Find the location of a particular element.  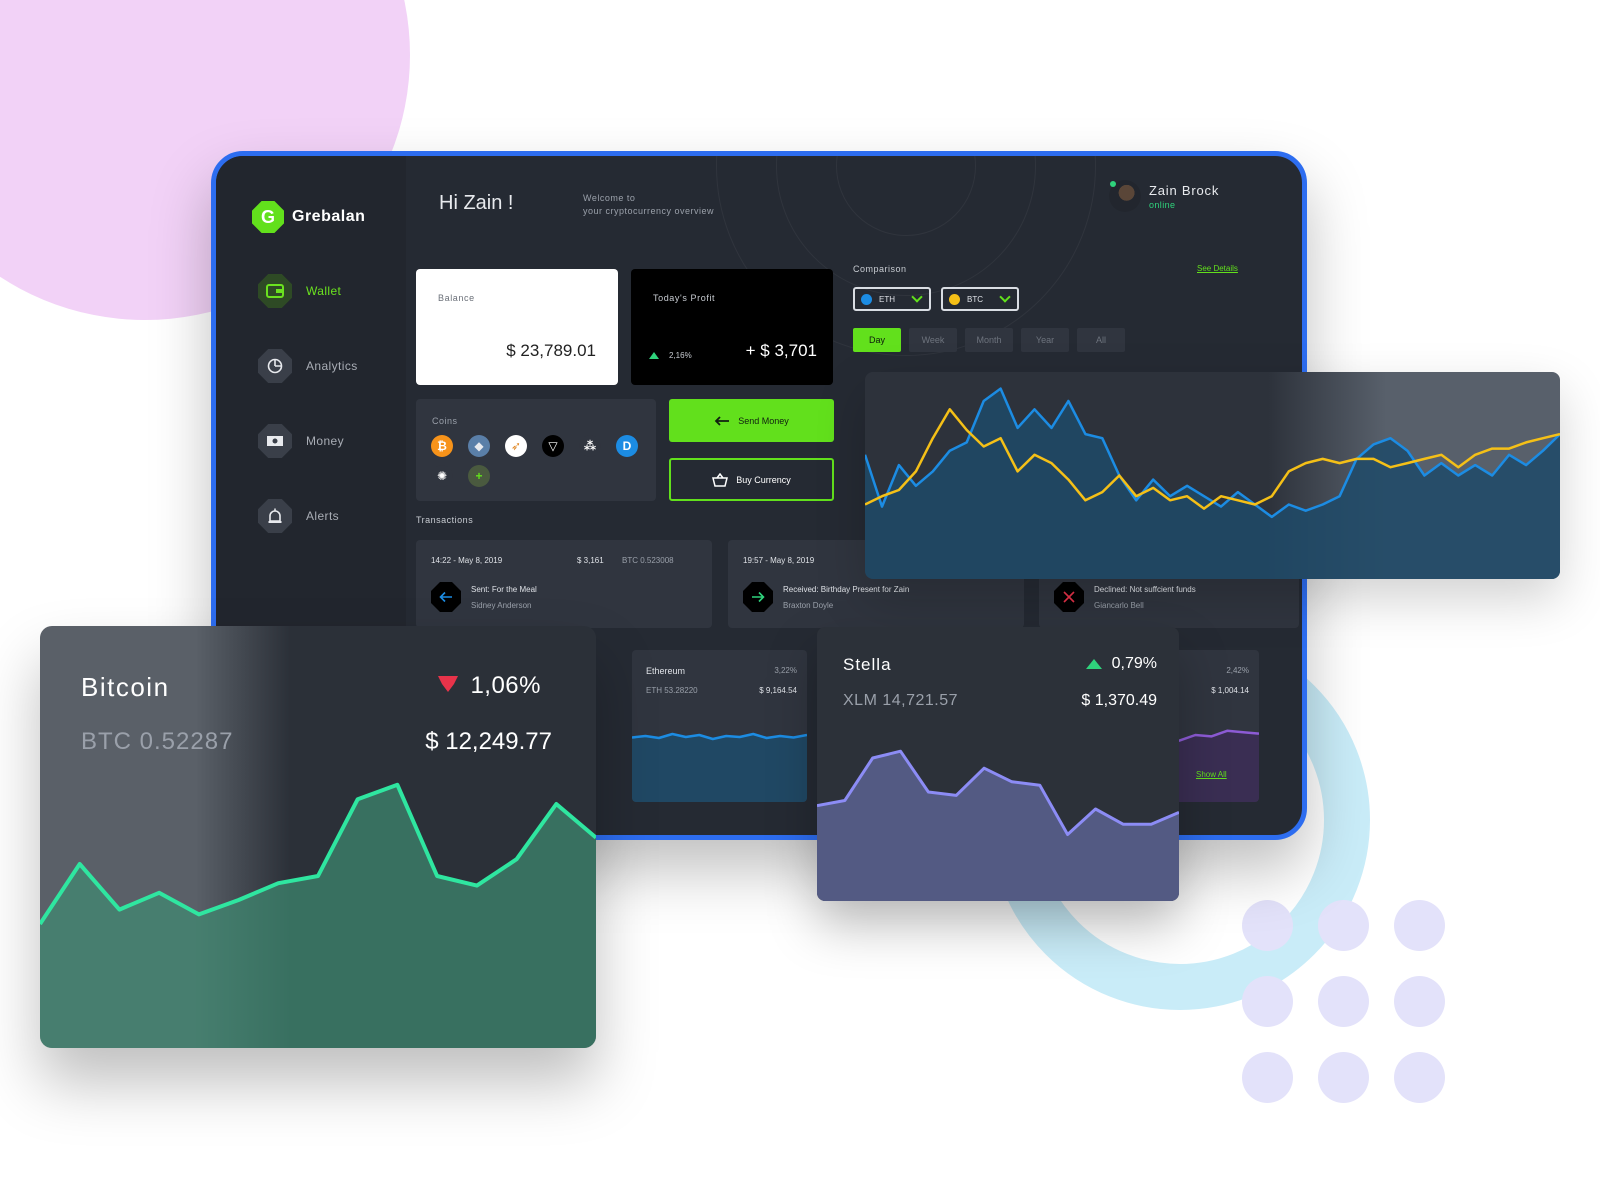

iota-coin-icon: ⁂ is located at coordinates (590, 446).